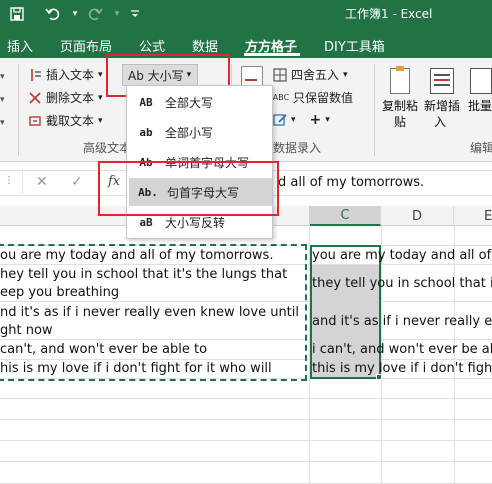 The width and height of the screenshot is (492, 484). Describe the element at coordinates (146, 222) in the screenshot. I see `case-toggle-icon: aB` at that location.